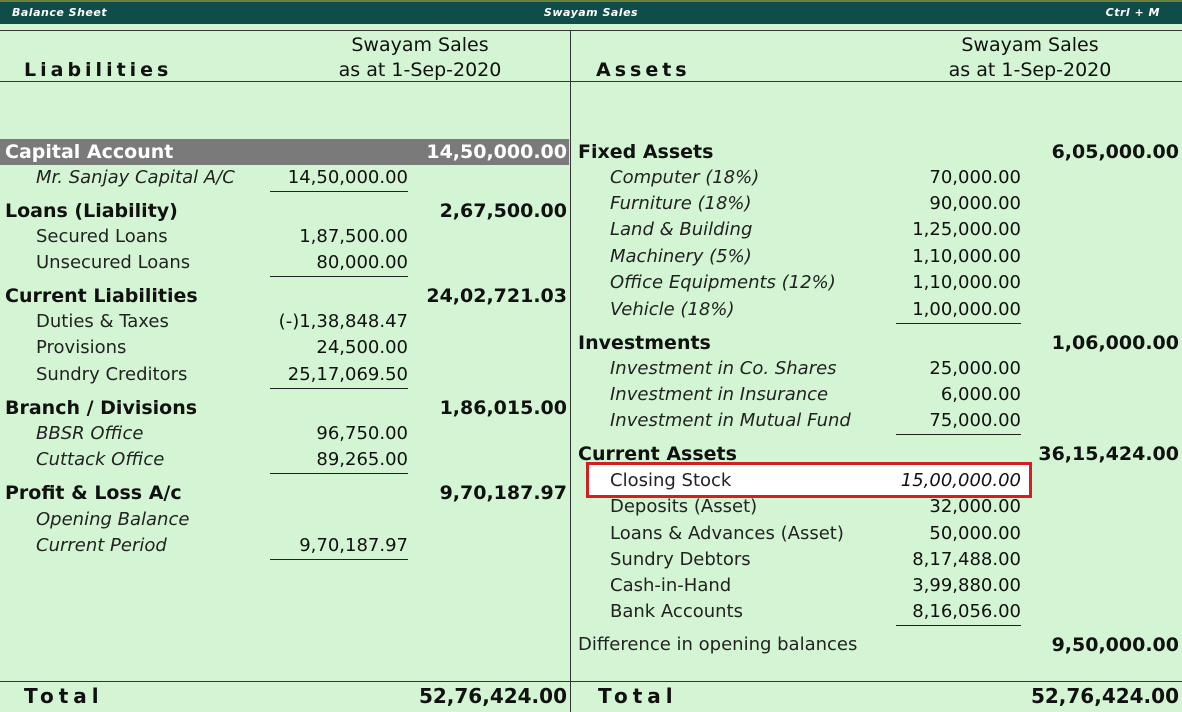 The image size is (1182, 712). I want to click on fixed-assets-label: Fixed Assets, so click(645, 152).